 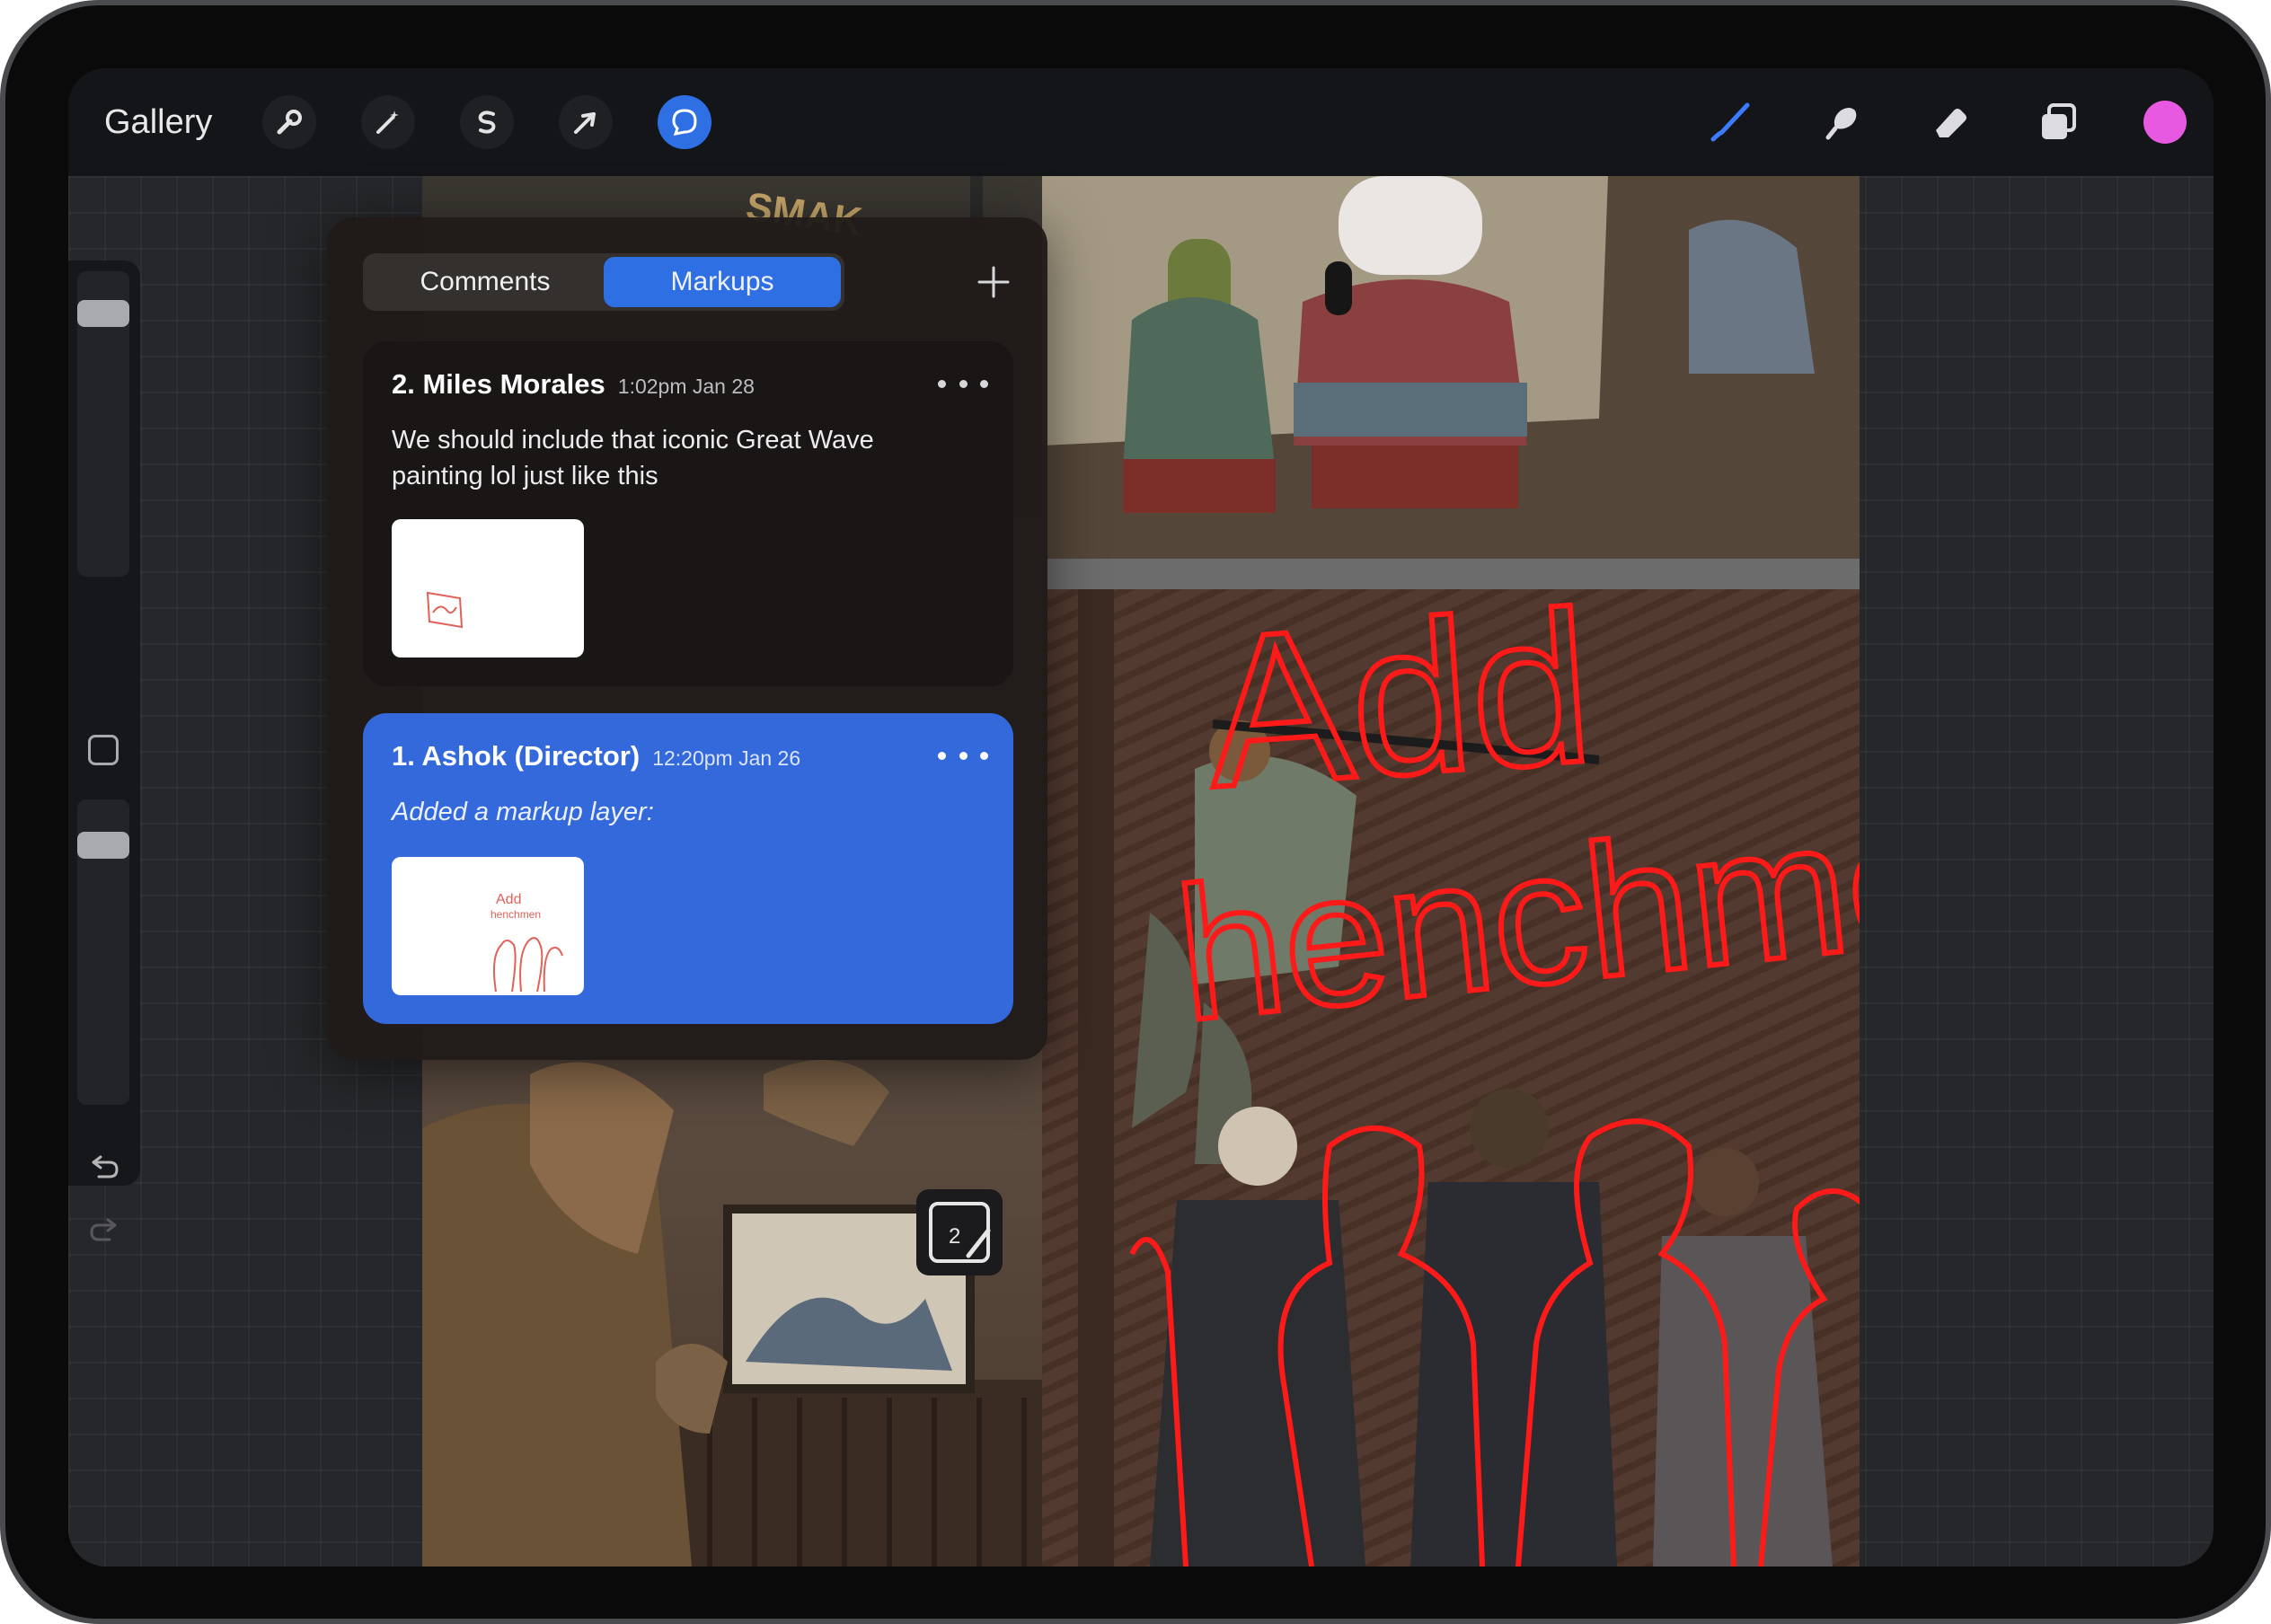 What do you see at coordinates (1159, 1402) in the screenshot?
I see `markup-outline-sword` at bounding box center [1159, 1402].